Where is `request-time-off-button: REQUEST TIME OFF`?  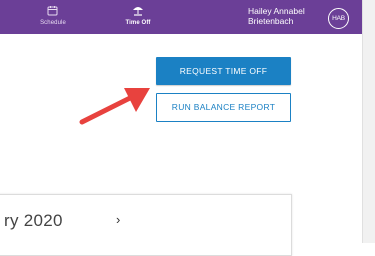
request-time-off-button: REQUEST TIME OFF is located at coordinates (223, 71).